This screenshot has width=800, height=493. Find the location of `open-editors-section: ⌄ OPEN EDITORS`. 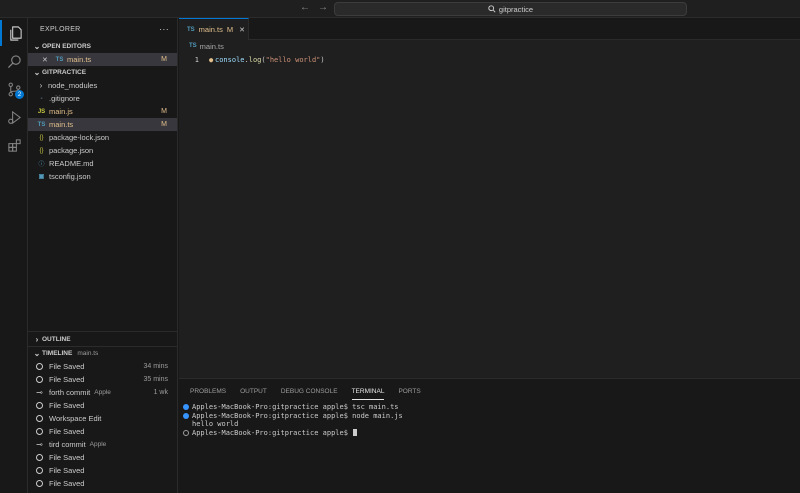

open-editors-section: ⌄ OPEN EDITORS is located at coordinates (102, 46).